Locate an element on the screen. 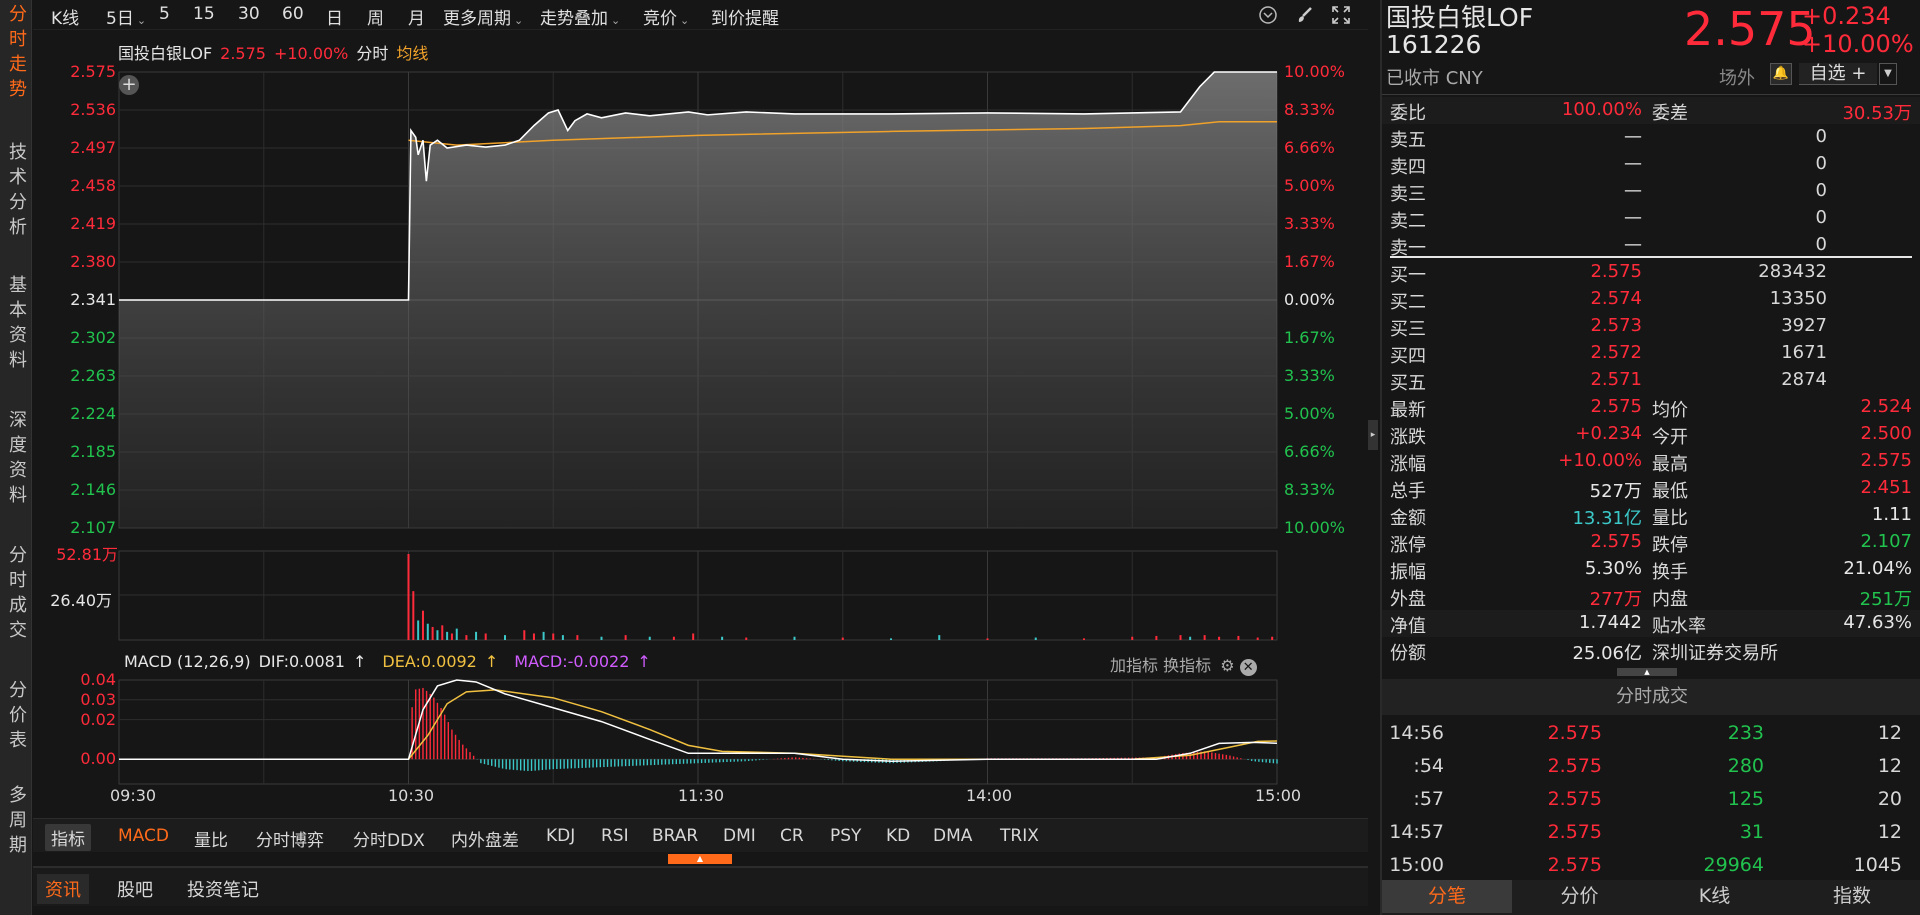  stat-value: 2.524 is located at coordinates (1886, 406).